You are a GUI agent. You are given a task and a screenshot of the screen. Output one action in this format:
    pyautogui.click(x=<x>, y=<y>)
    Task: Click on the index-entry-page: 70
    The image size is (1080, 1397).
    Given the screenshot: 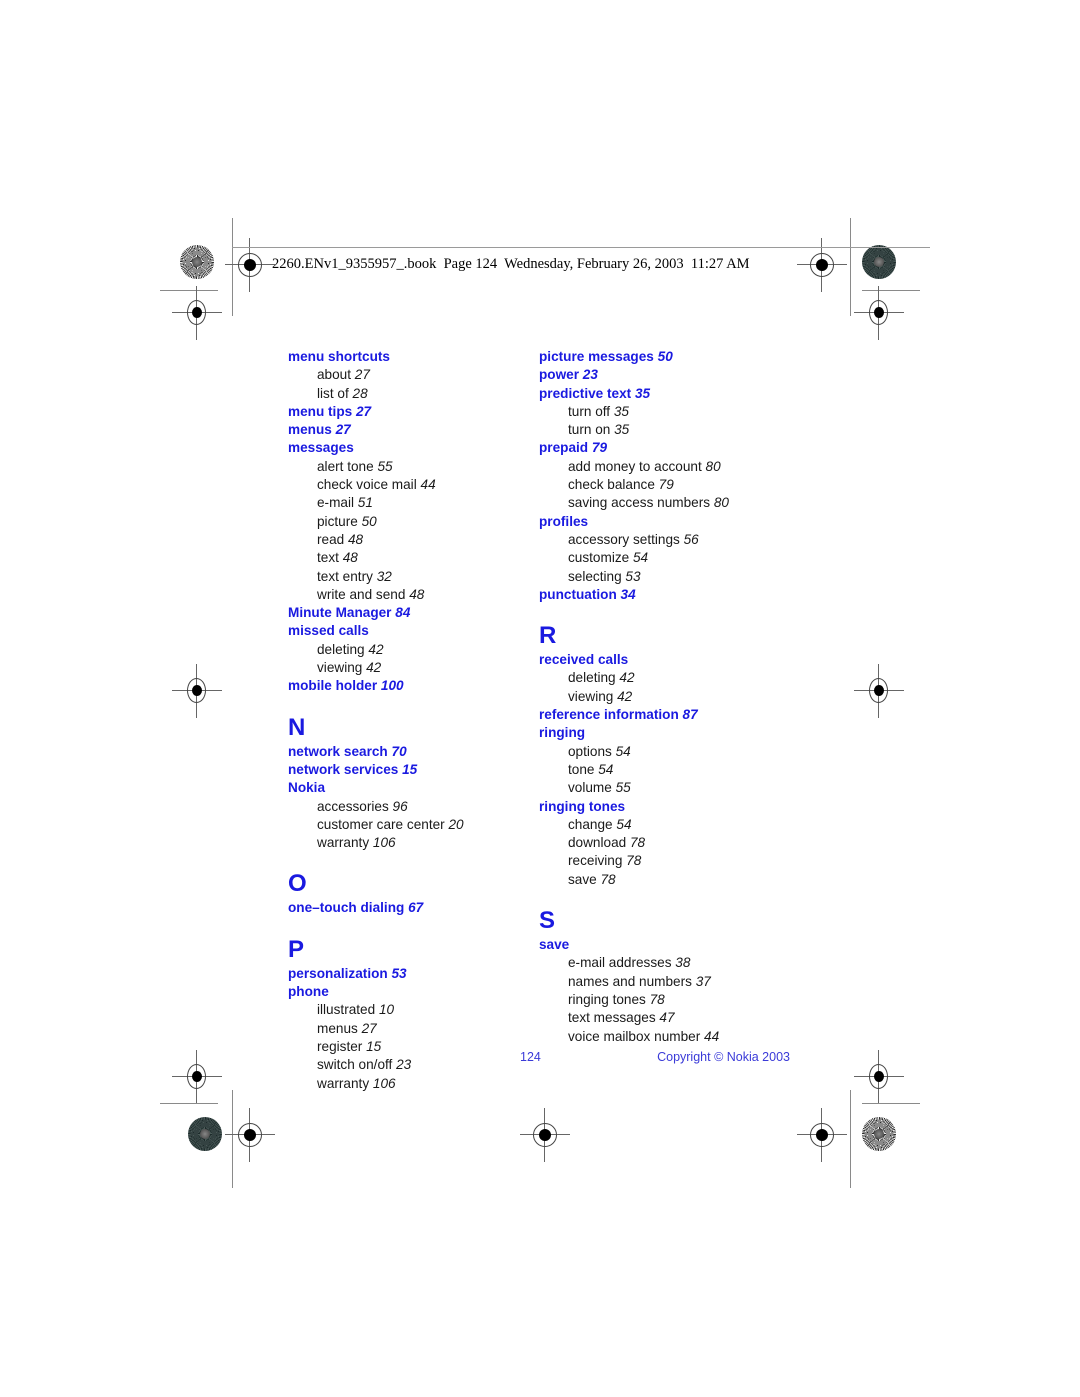 What is the action you would take?
    pyautogui.click(x=397, y=751)
    